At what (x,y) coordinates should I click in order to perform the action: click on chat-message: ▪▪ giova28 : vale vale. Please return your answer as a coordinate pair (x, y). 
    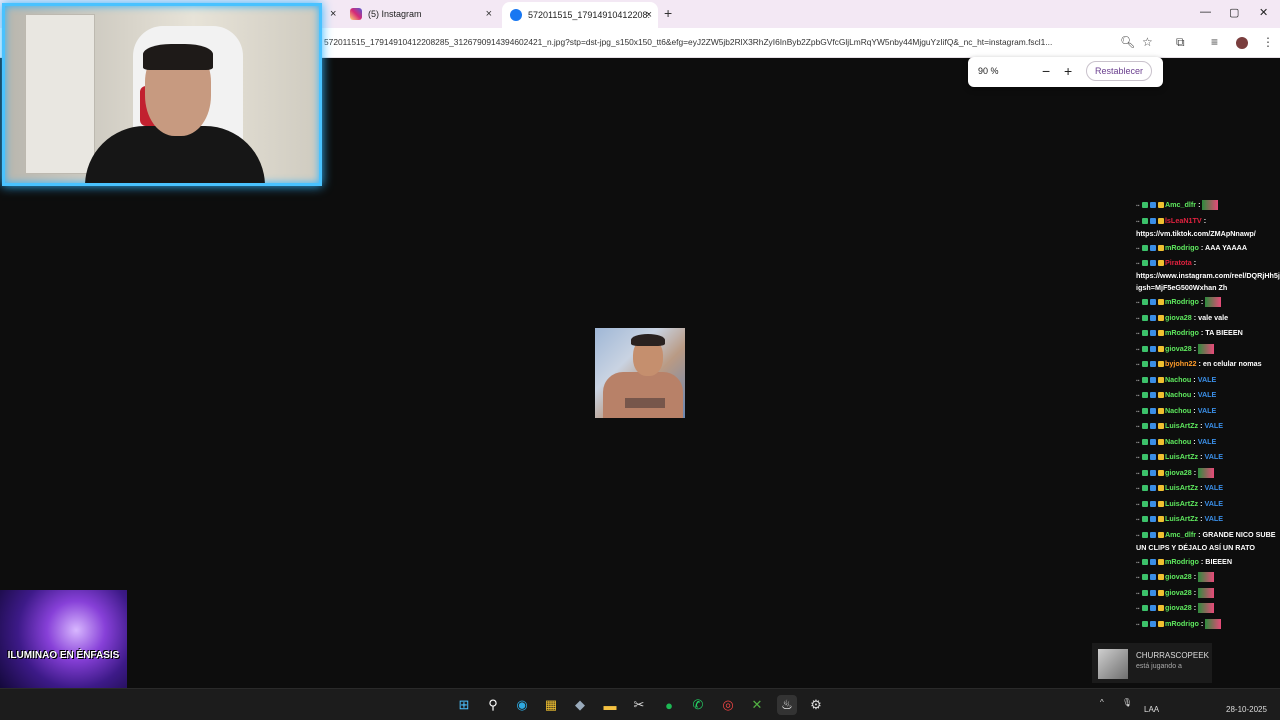
    Looking at the image, I should click on (1208, 319).